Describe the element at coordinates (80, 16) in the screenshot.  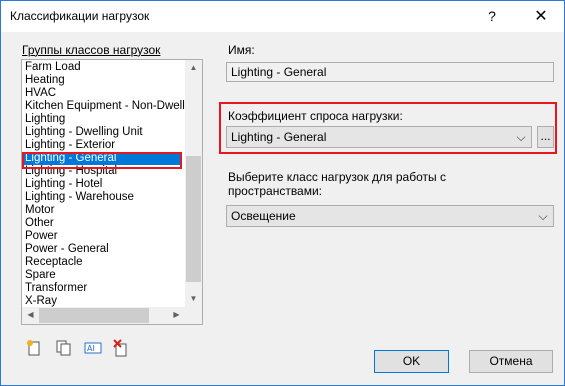
I see `window-title: Классификации нагрузок` at that location.